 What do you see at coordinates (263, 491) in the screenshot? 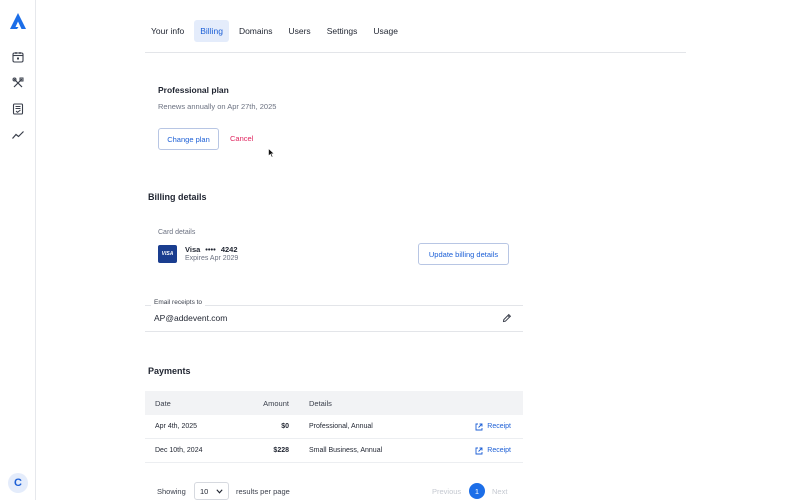
I see `per-page-label: results per page` at bounding box center [263, 491].